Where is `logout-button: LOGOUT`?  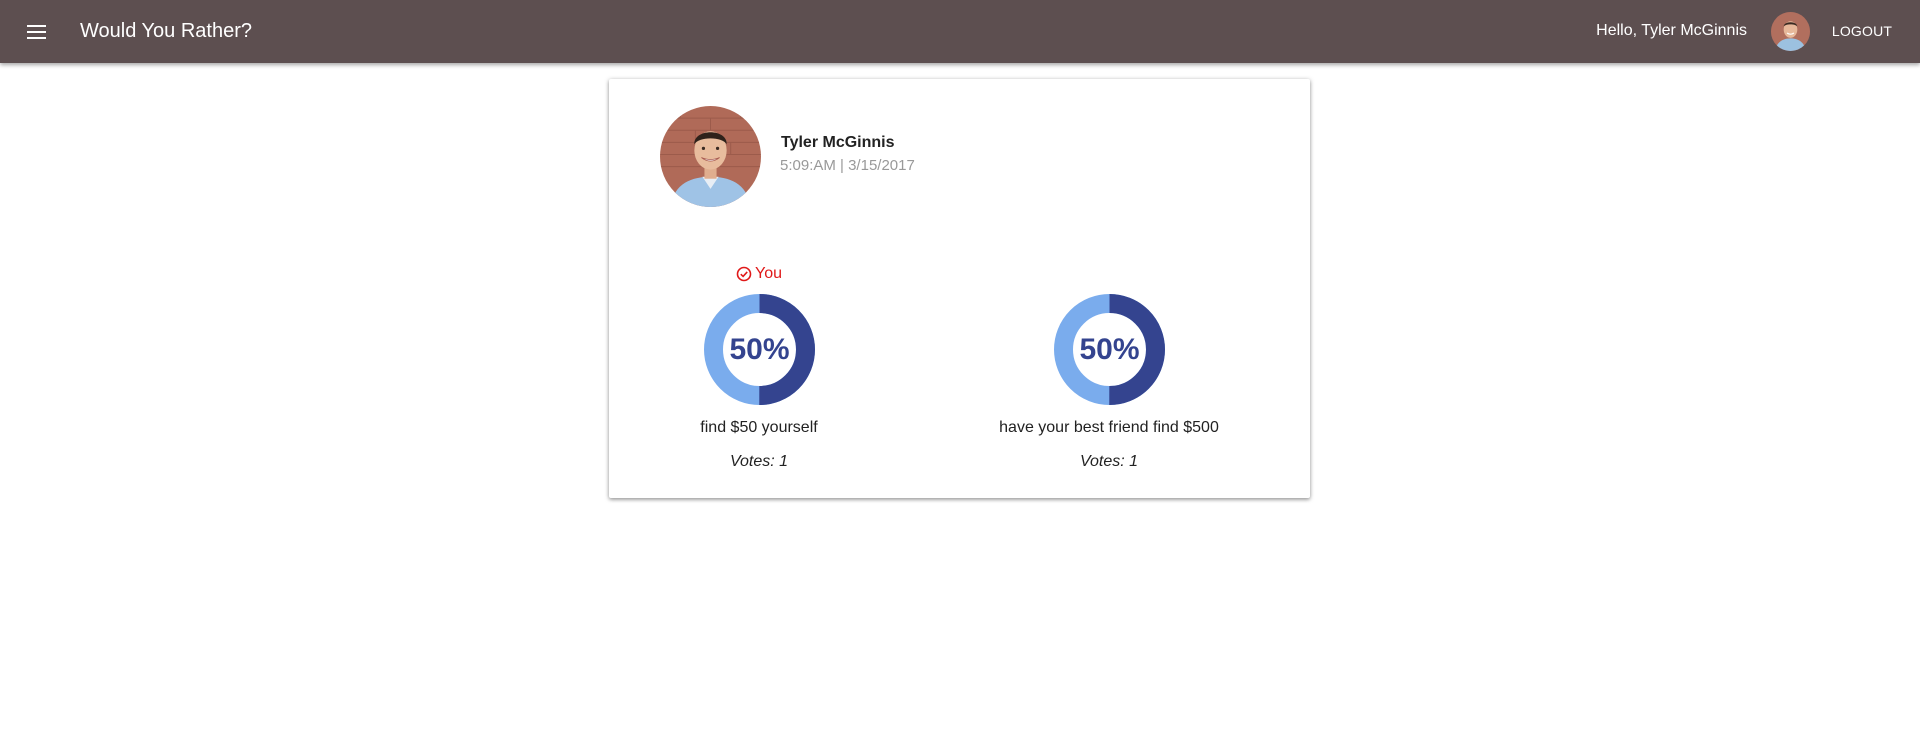 logout-button: LOGOUT is located at coordinates (1862, 31).